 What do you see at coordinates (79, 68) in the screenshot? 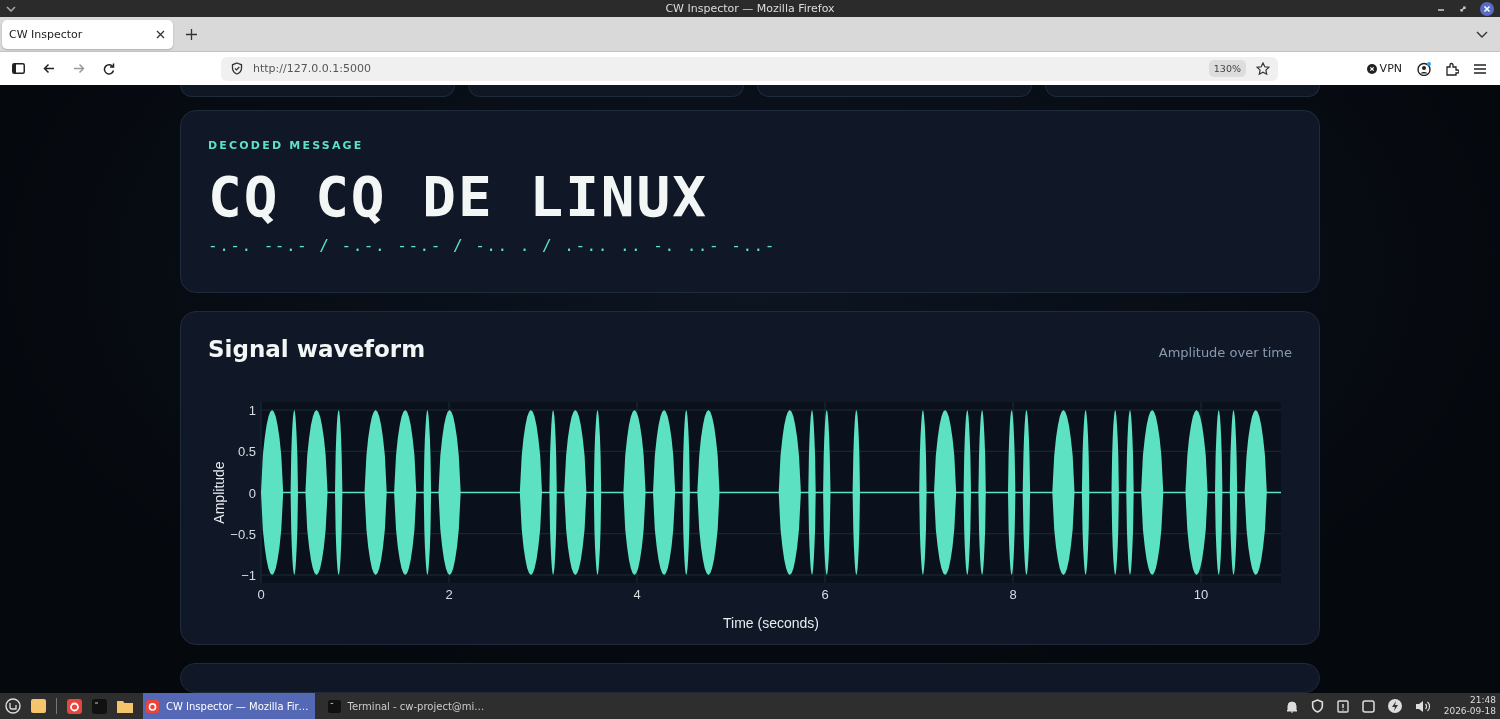
I see `forward-arrow-icon` at bounding box center [79, 68].